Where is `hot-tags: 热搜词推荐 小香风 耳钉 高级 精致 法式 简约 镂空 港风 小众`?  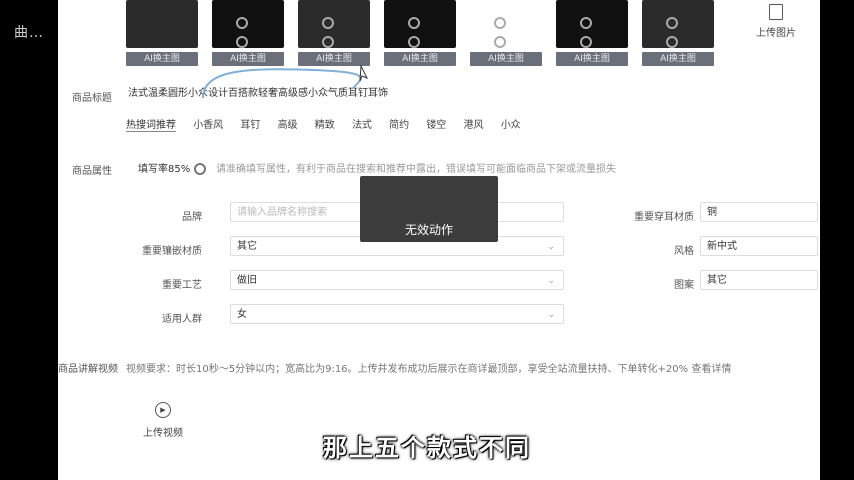
hot-tags: 热搜词推荐 小香风 耳钉 高级 精致 法式 简约 镂空 港风 小众 is located at coordinates (330, 124).